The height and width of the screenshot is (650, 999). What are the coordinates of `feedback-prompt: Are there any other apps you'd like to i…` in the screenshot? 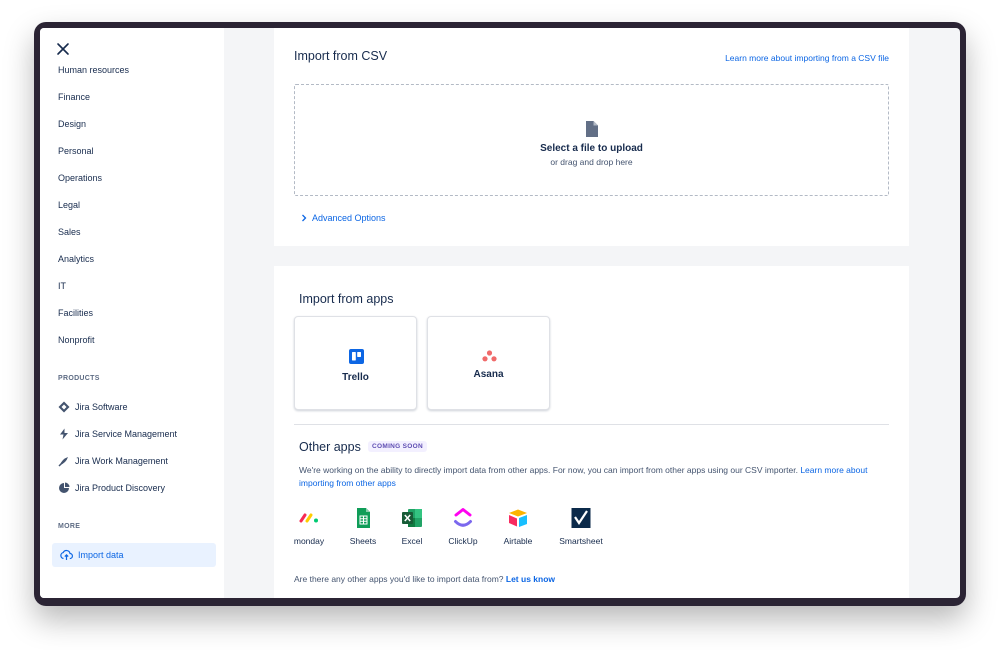 It's located at (424, 579).